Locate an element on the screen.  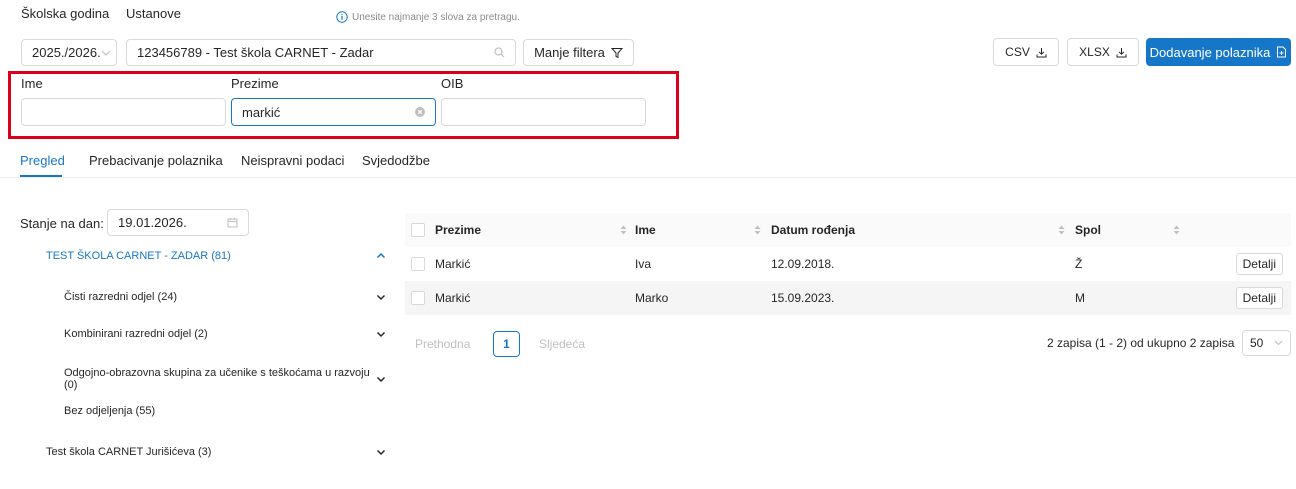
csv-export-button: CSV is located at coordinates (1026, 52).